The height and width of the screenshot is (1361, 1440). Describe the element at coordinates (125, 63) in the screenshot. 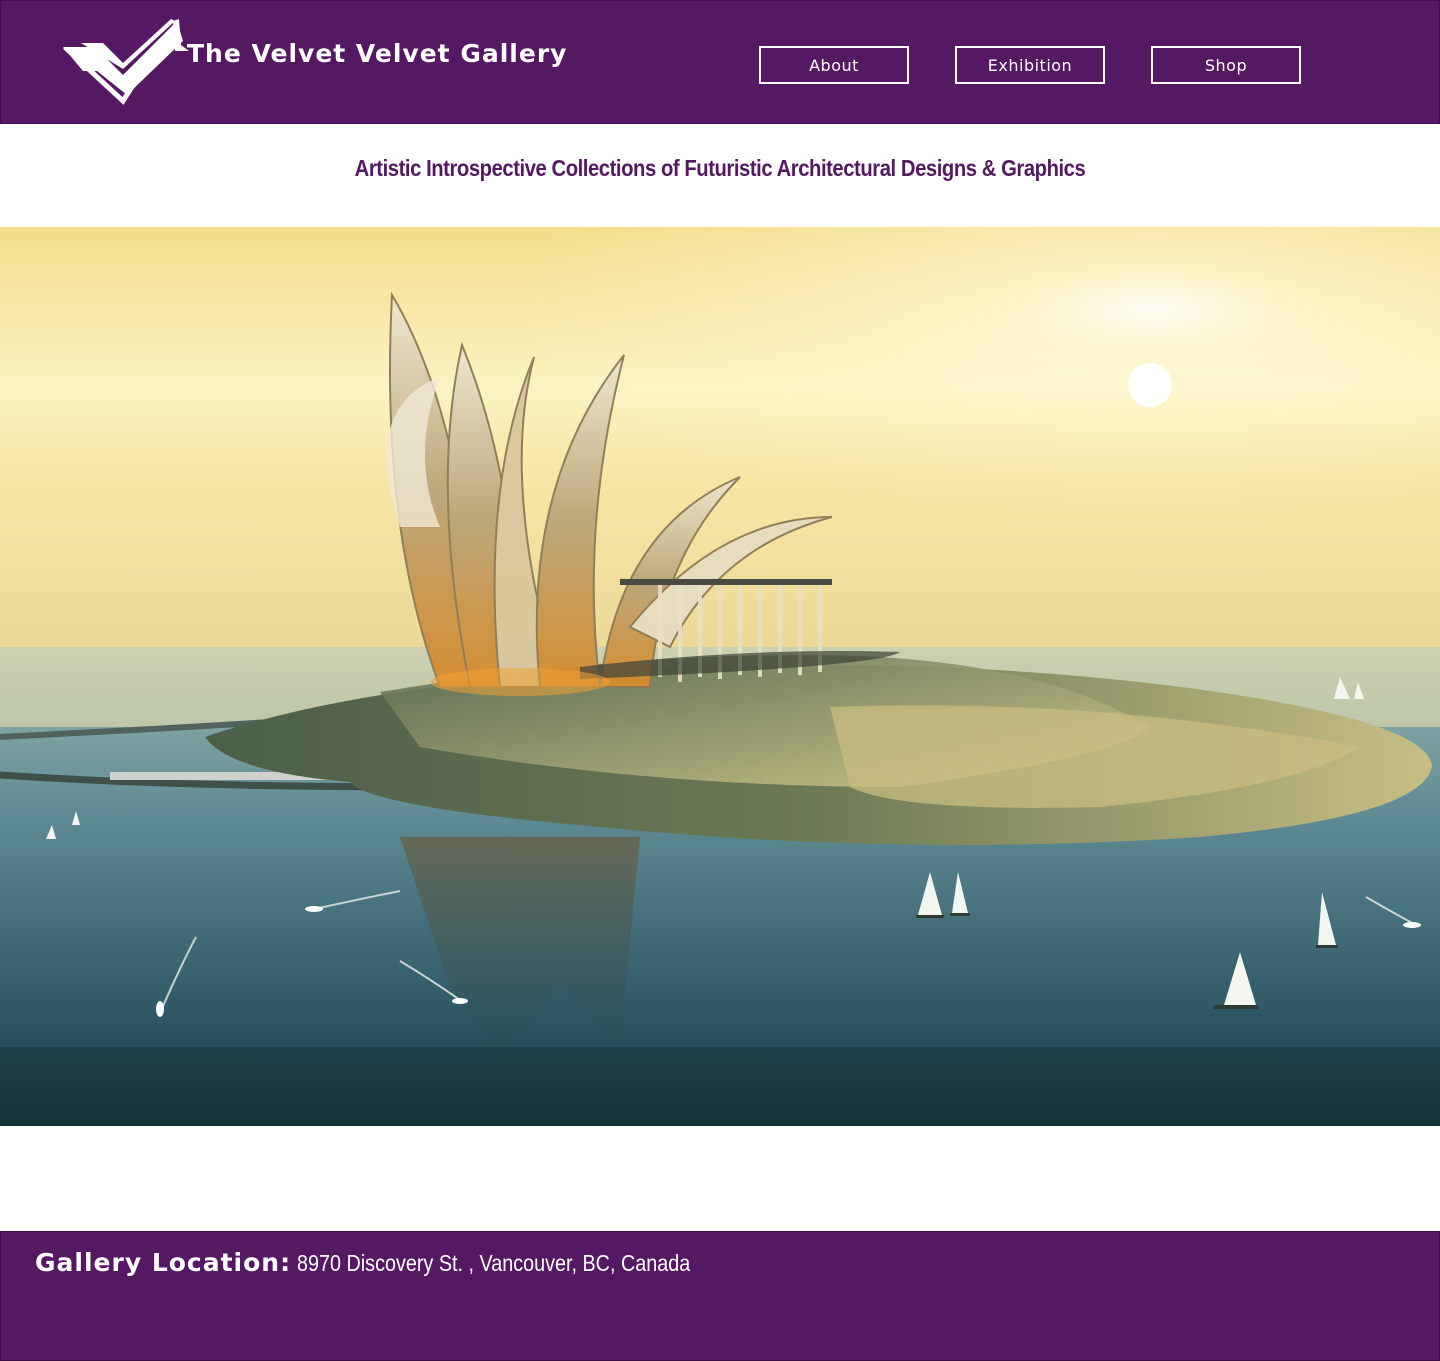

I see `velvet-v-logo-icon` at that location.